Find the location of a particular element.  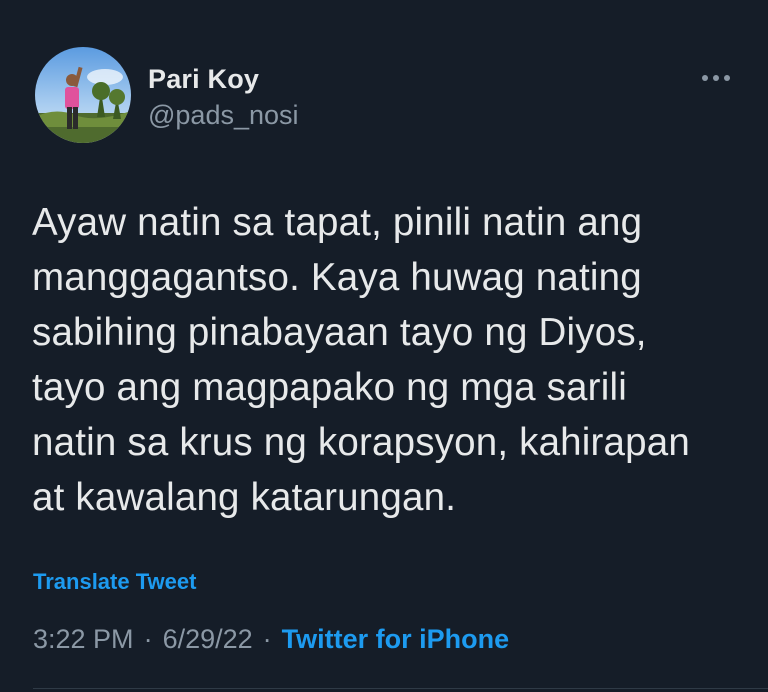

more-options-button is located at coordinates (716, 78).